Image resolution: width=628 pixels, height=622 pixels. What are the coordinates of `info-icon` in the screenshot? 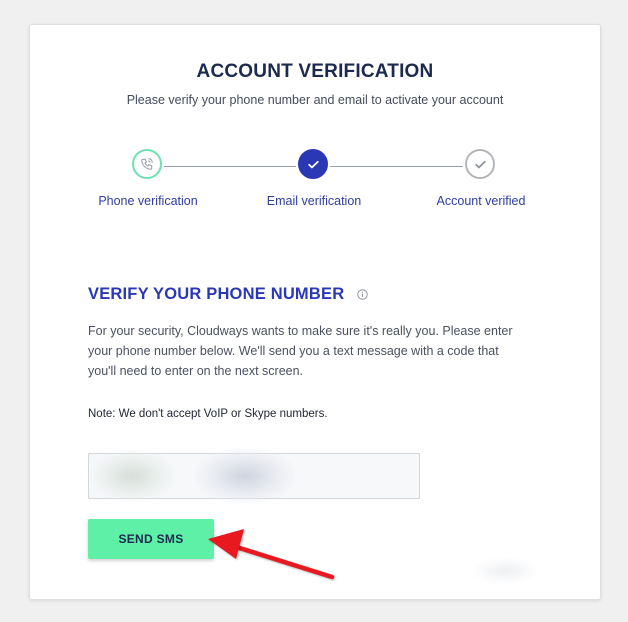 It's located at (363, 294).